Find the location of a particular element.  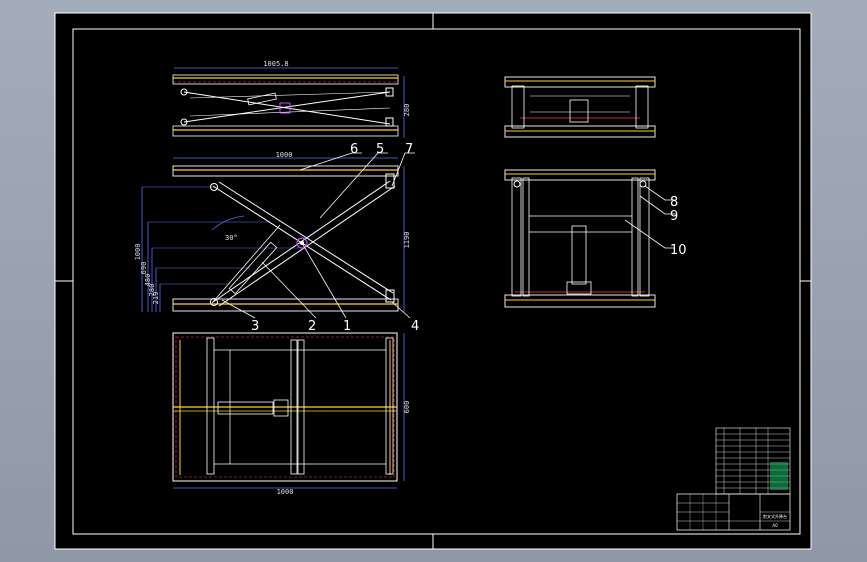

plan-dim-length: 1000 is located at coordinates (285, 492).